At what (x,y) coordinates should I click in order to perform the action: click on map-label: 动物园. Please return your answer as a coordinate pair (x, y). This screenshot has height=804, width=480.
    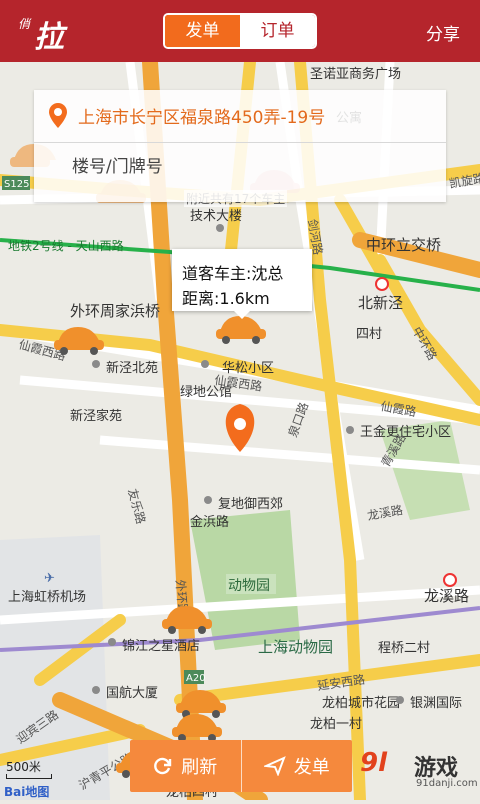
    Looking at the image, I should click on (249, 586).